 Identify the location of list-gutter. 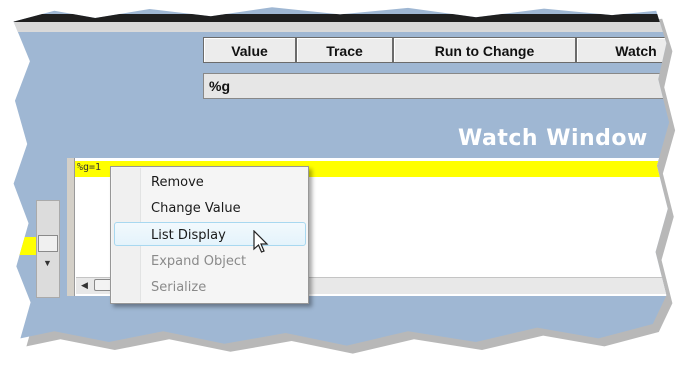
(71, 228).